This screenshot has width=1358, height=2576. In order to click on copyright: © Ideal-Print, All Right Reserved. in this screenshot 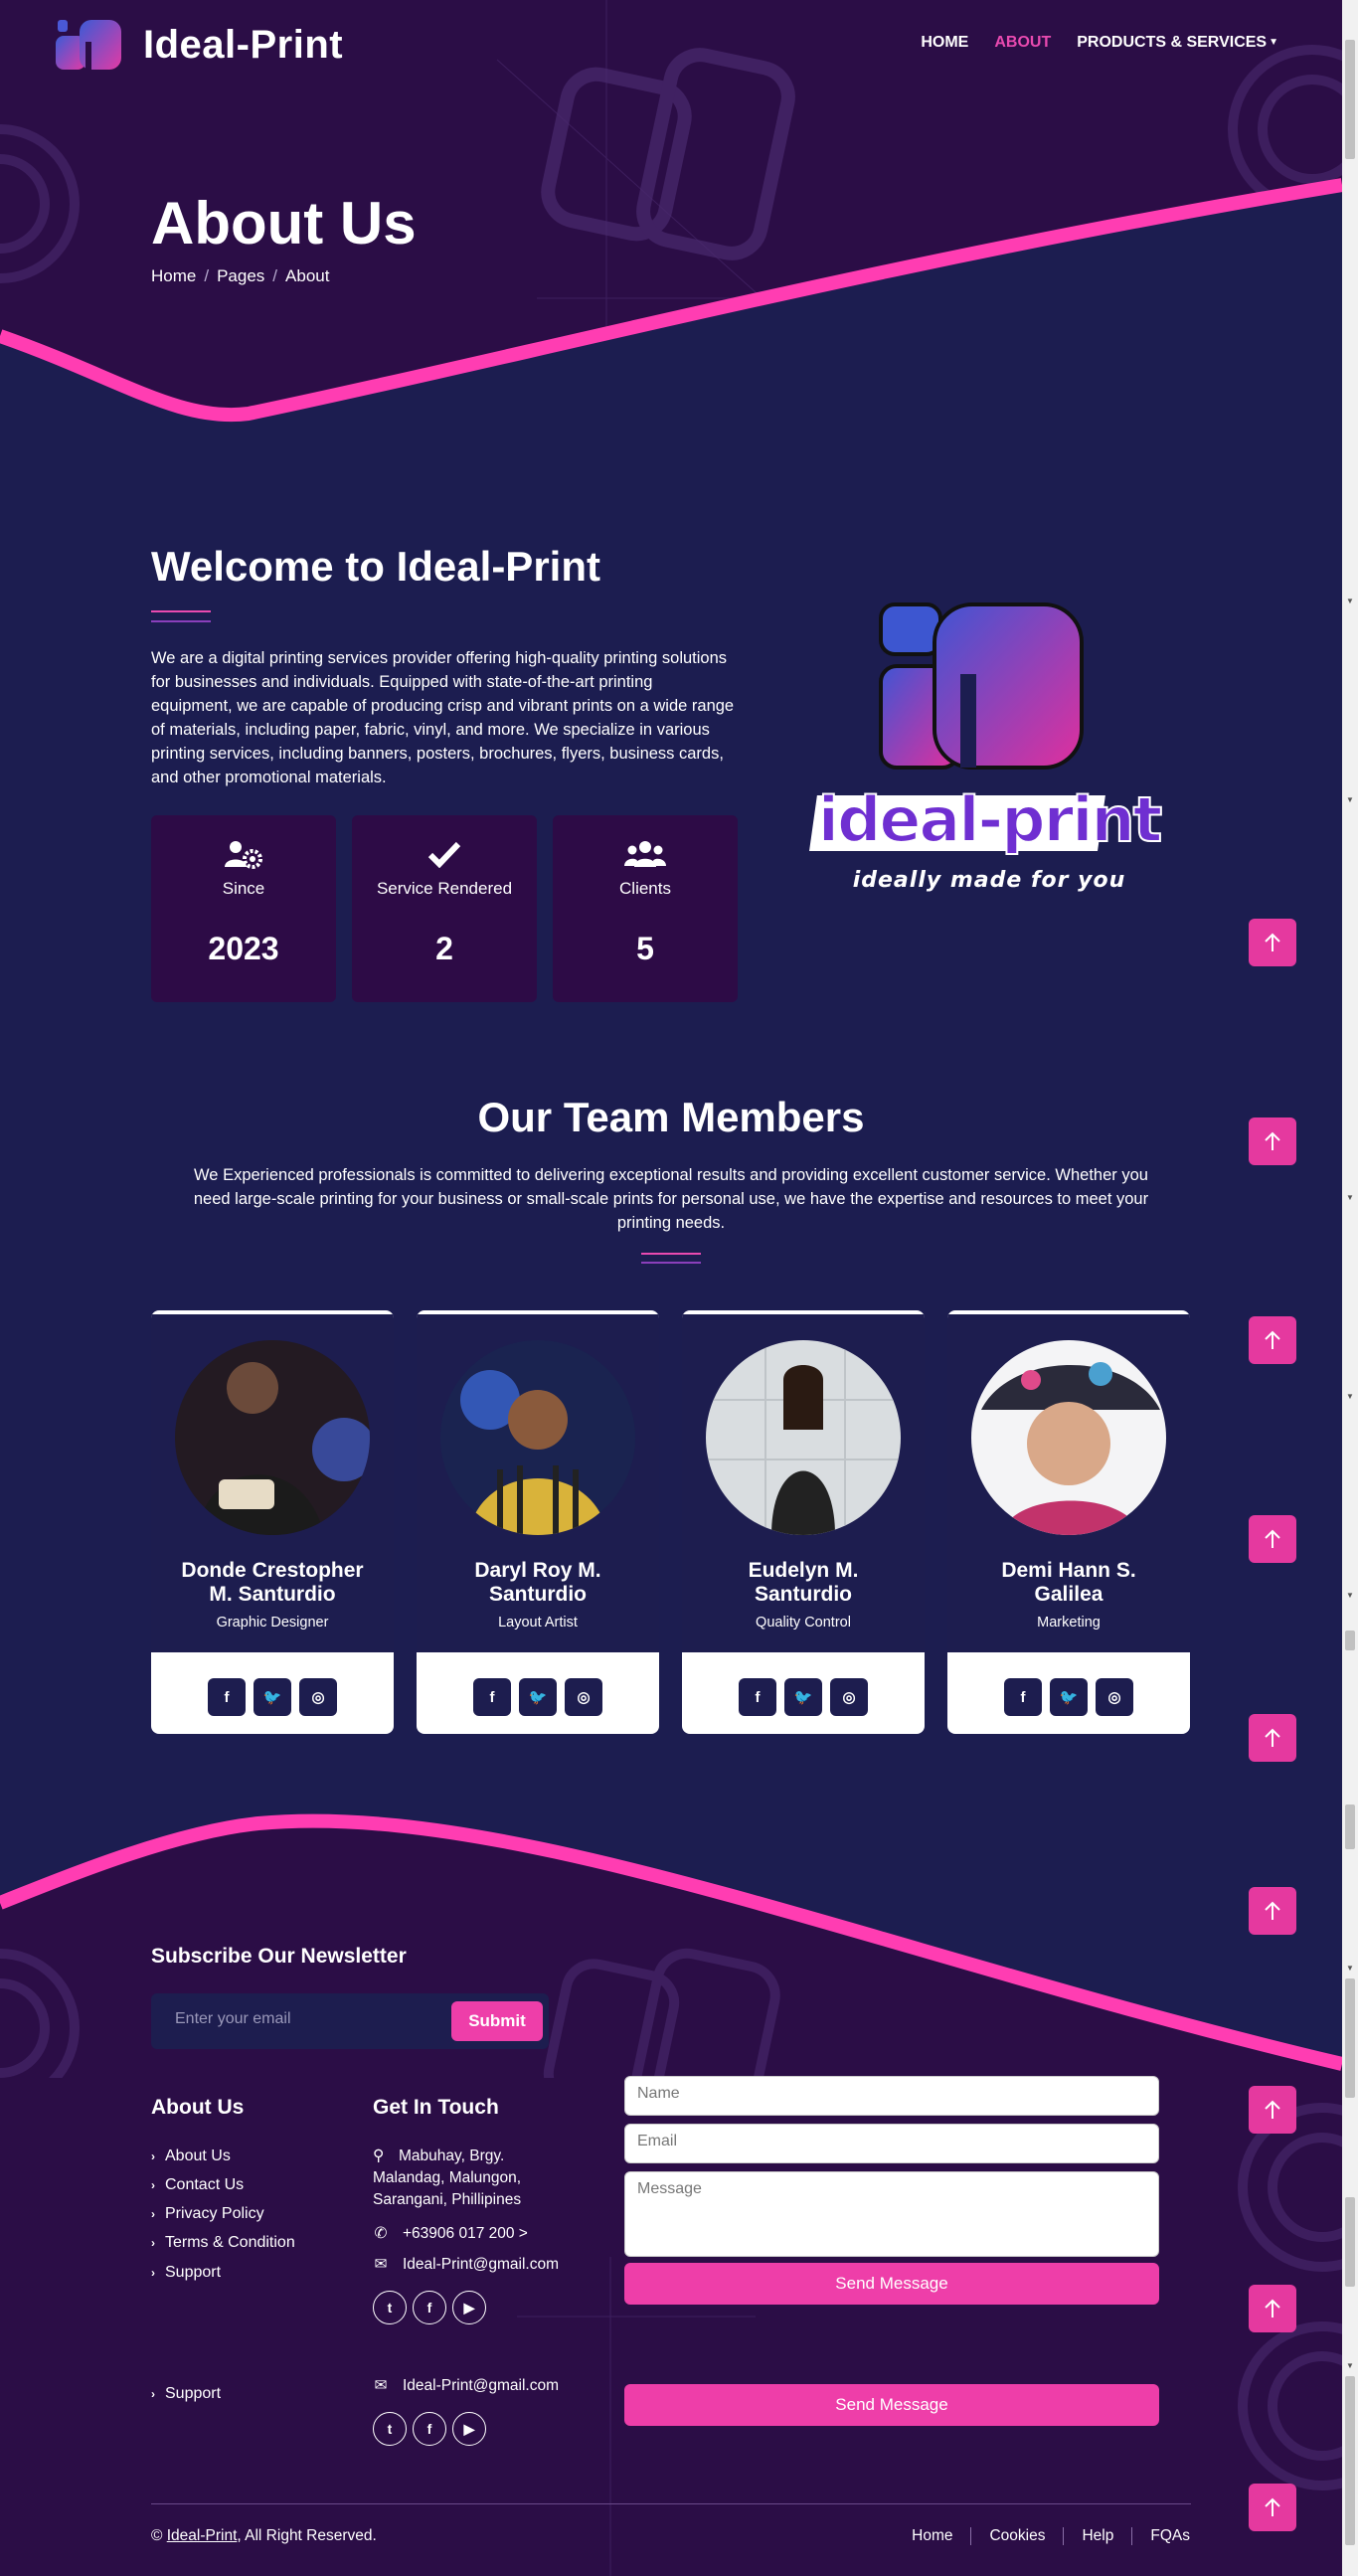, I will do `click(264, 2536)`.